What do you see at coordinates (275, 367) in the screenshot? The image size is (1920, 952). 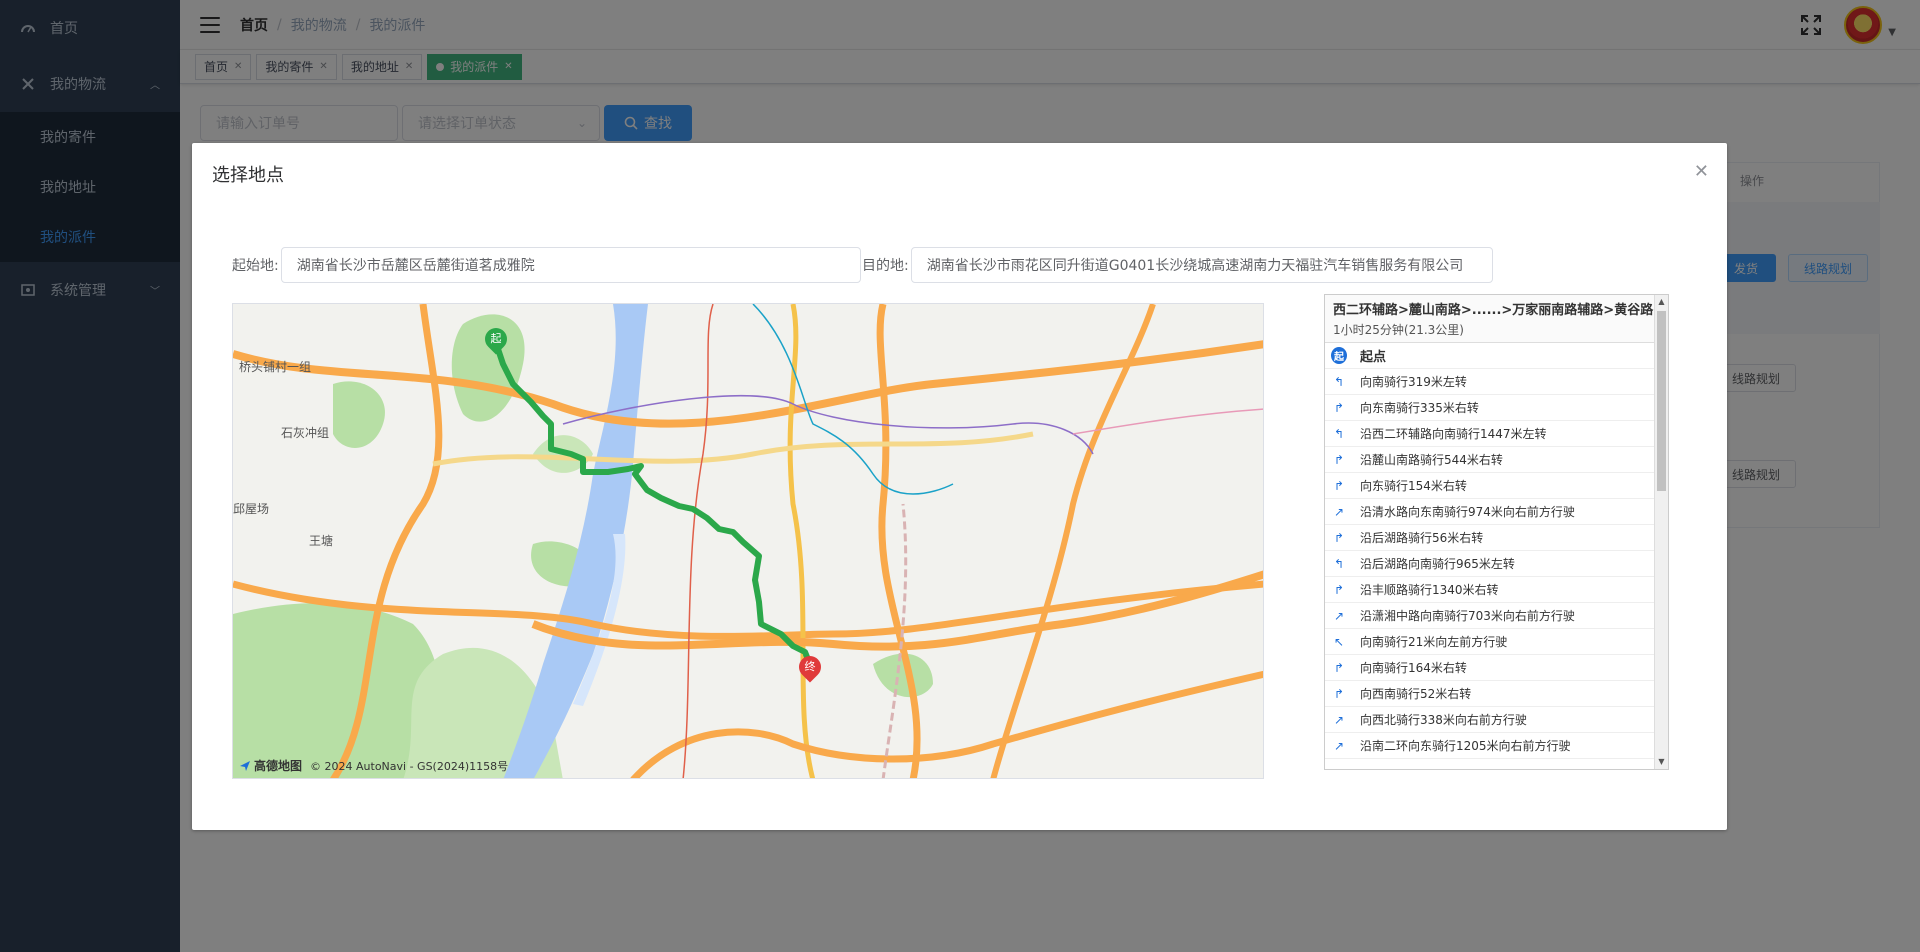 I see `map-place-label: 桥头铺村一组` at bounding box center [275, 367].